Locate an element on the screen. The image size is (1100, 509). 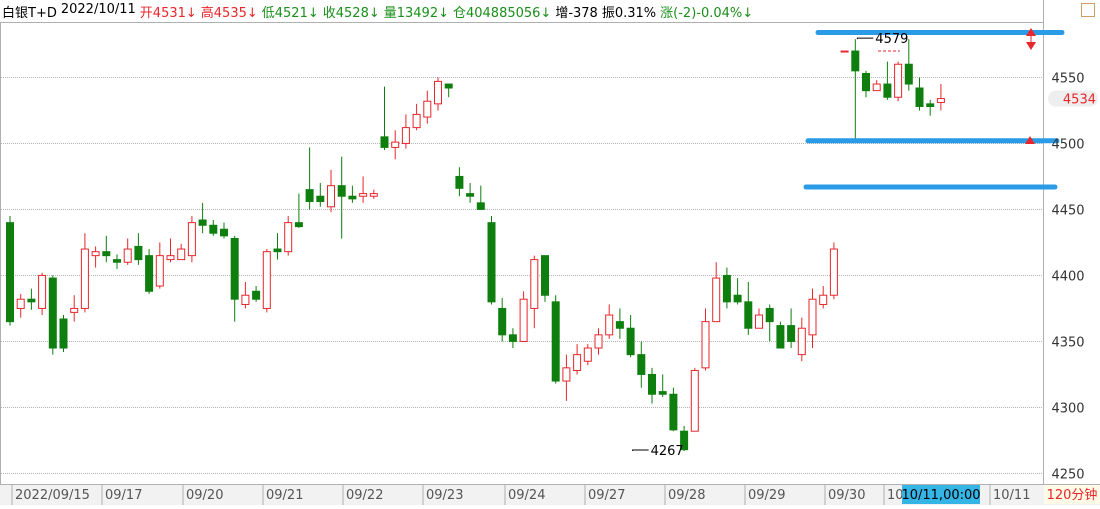
x-tick-label: 09/29 is located at coordinates (766, 495).